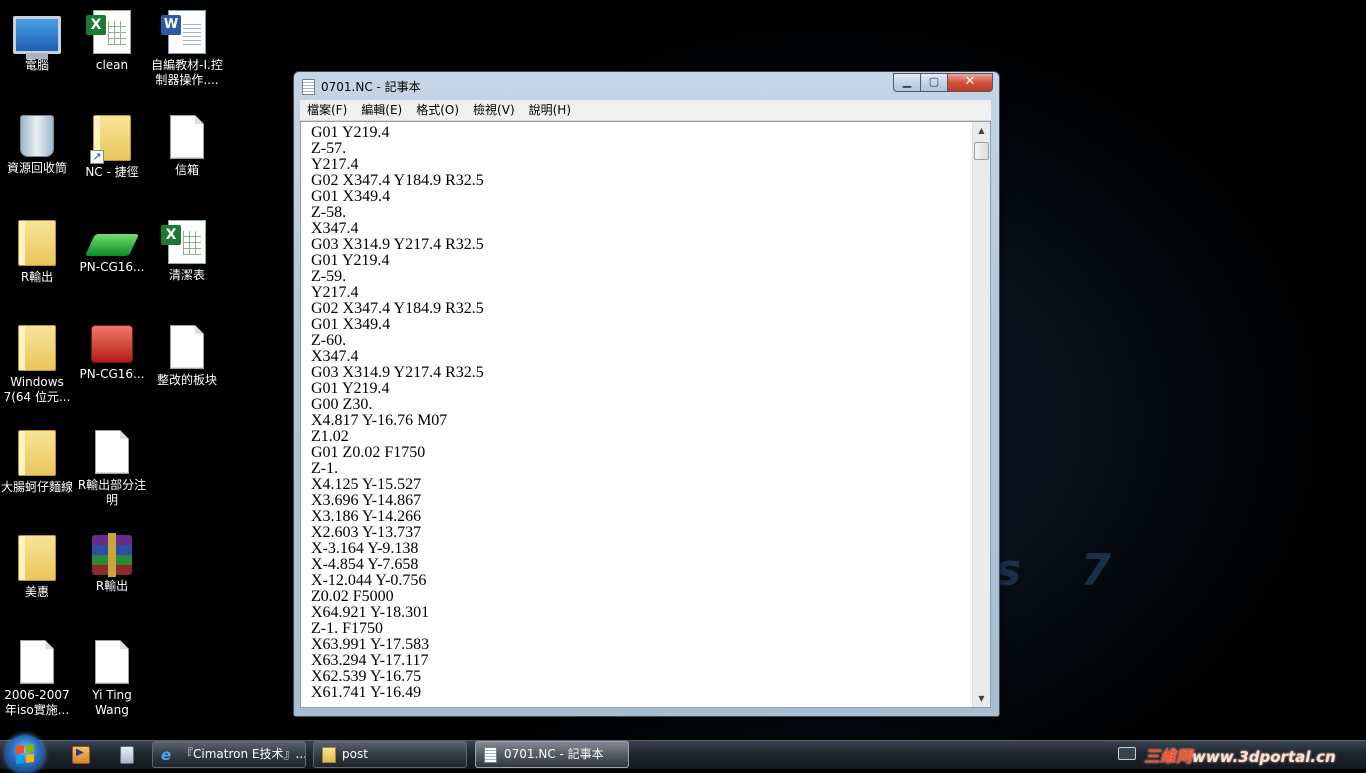  Describe the element at coordinates (81, 755) in the screenshot. I see `media-player-icon` at that location.